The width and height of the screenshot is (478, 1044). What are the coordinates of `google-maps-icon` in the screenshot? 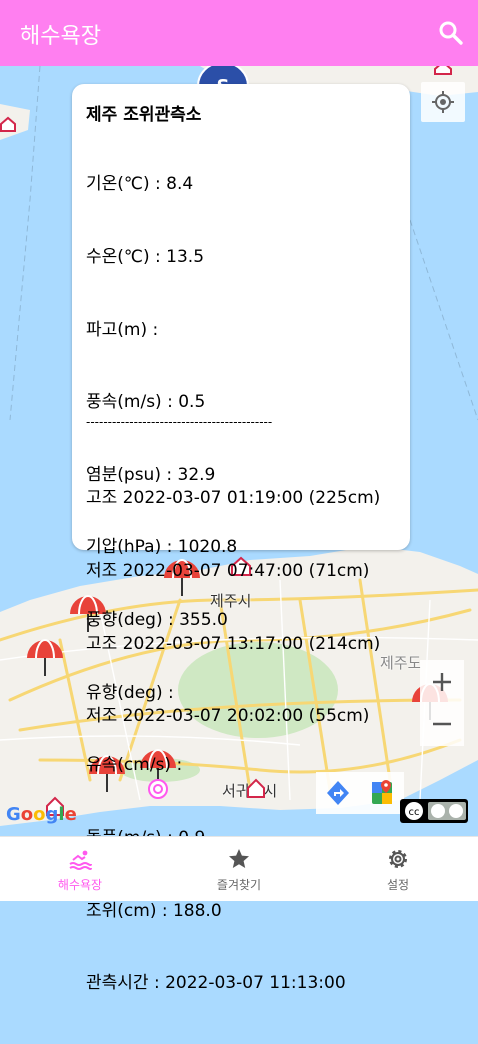 It's located at (382, 792).